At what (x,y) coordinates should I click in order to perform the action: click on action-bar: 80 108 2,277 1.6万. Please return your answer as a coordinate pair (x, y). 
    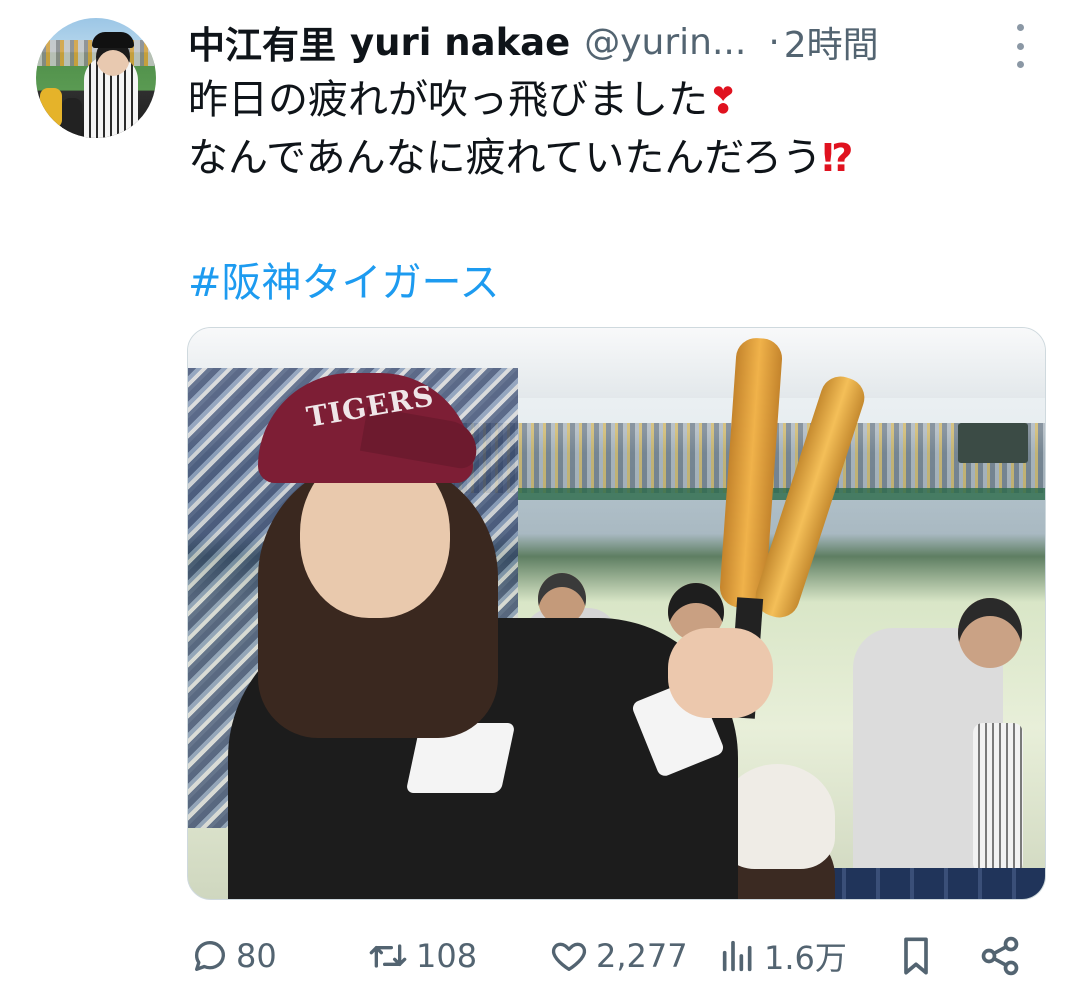
    Looking at the image, I should click on (608, 956).